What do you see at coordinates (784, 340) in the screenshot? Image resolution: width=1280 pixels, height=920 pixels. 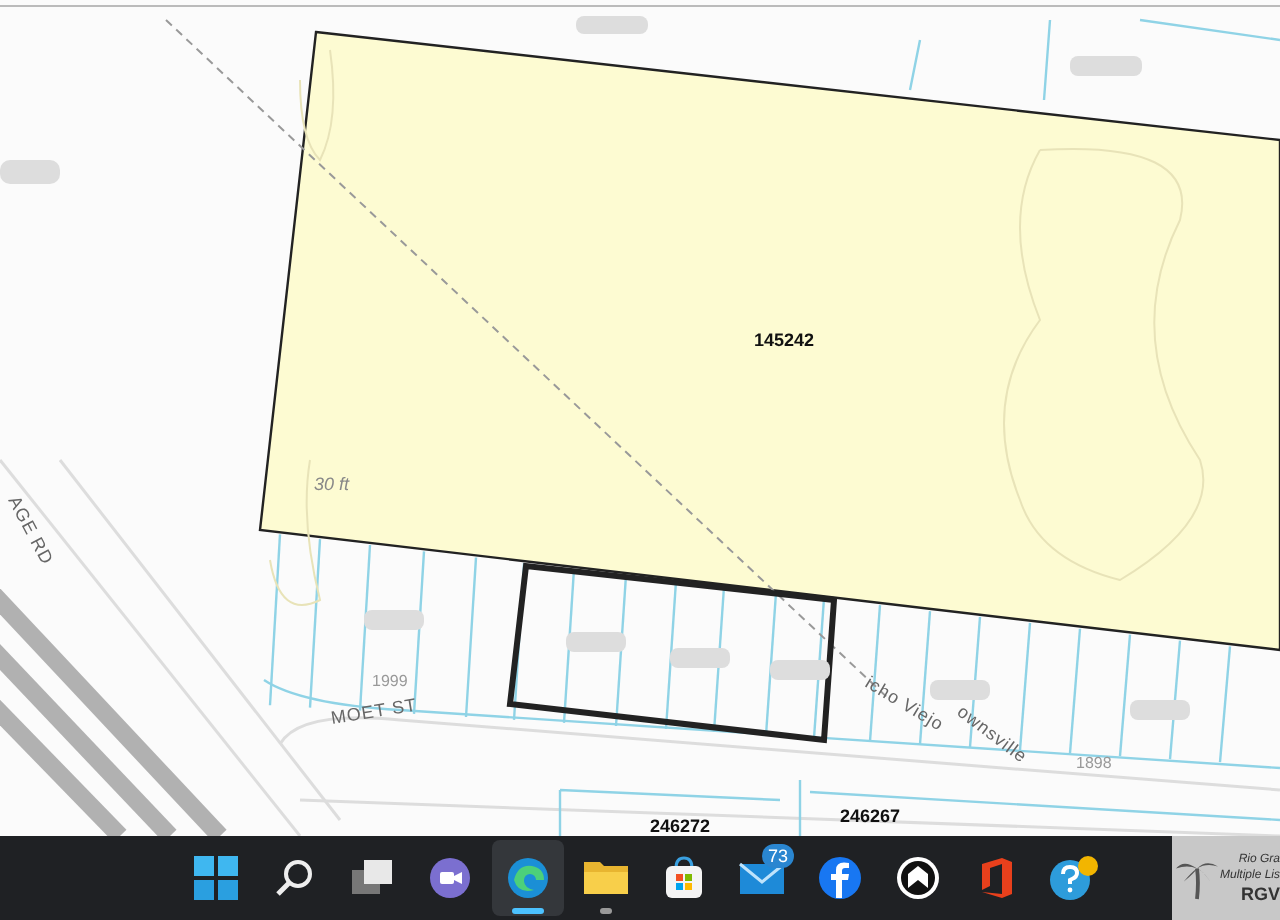 I see `parcel-number: 145242` at bounding box center [784, 340].